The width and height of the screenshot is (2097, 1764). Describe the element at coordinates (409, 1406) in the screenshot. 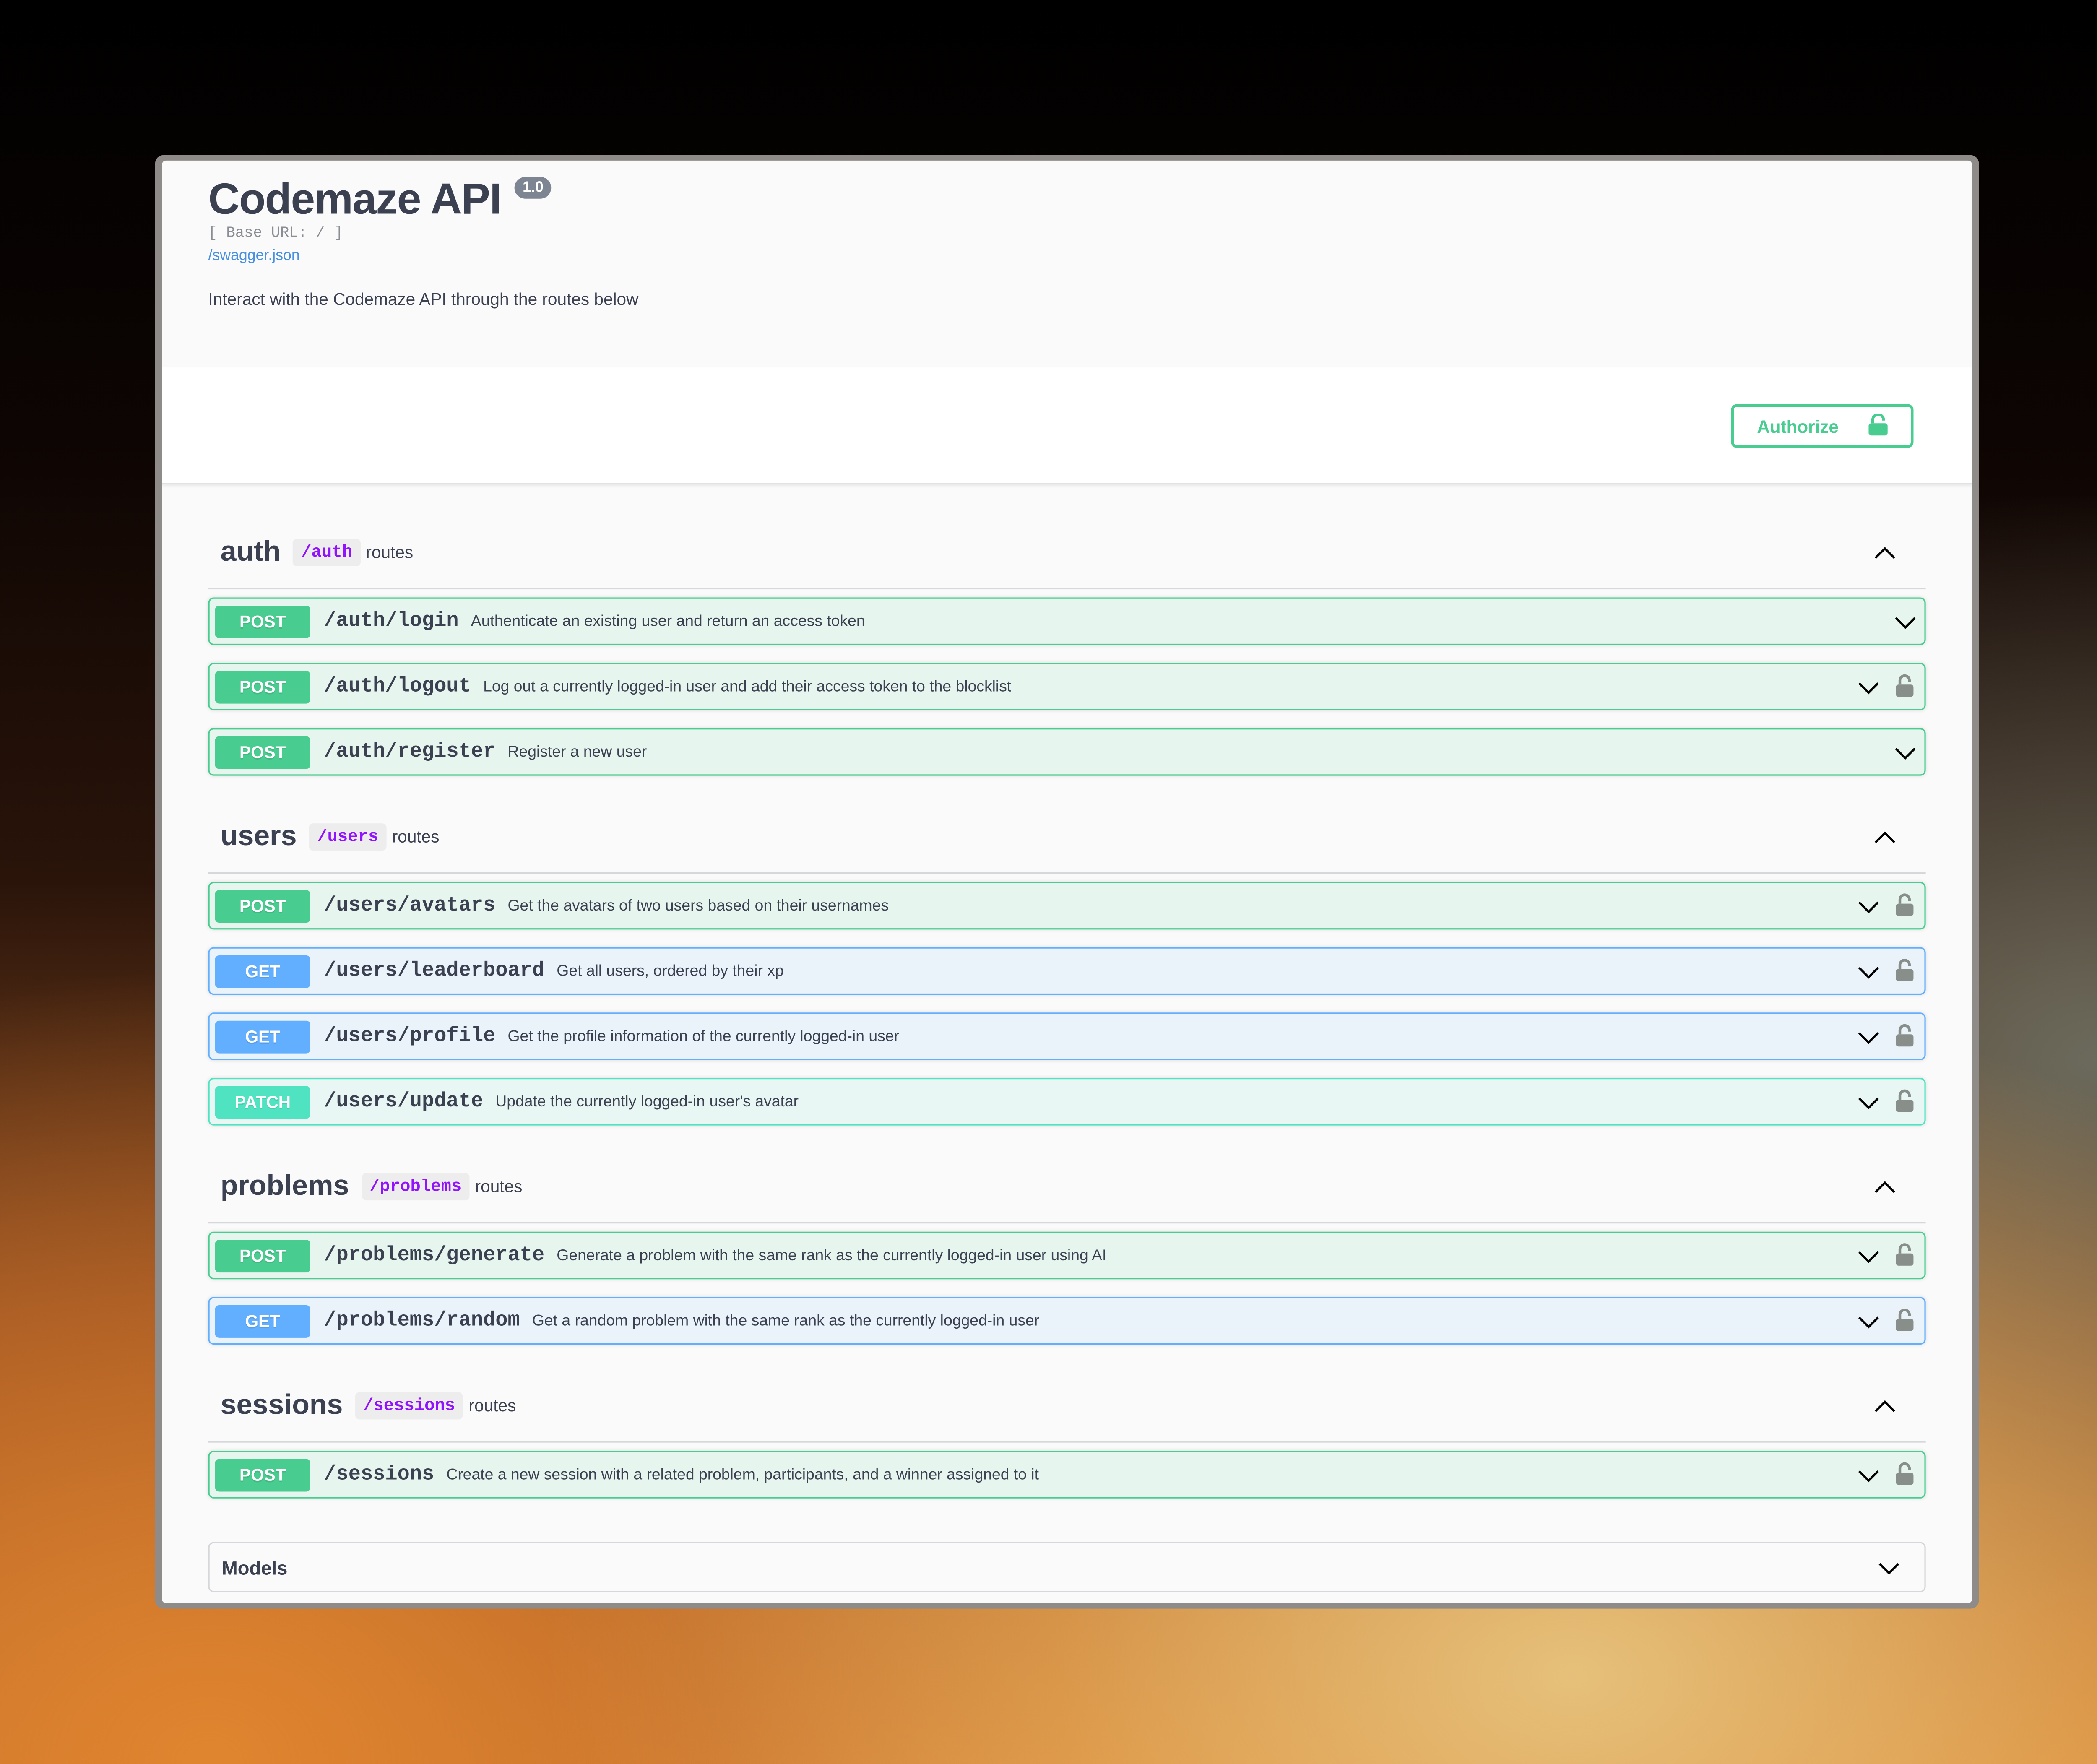

I see `tag-path: /sessions` at that location.